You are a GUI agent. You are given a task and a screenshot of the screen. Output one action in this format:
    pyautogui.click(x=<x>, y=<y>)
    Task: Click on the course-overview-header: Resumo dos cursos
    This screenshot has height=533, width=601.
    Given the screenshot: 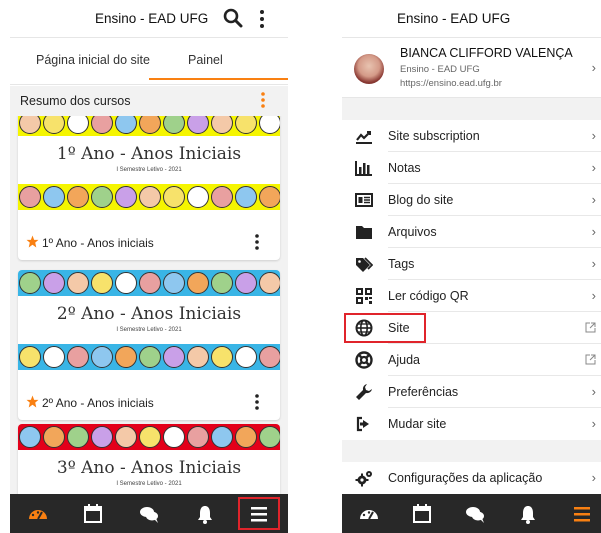 What is the action you would take?
    pyautogui.click(x=149, y=101)
    